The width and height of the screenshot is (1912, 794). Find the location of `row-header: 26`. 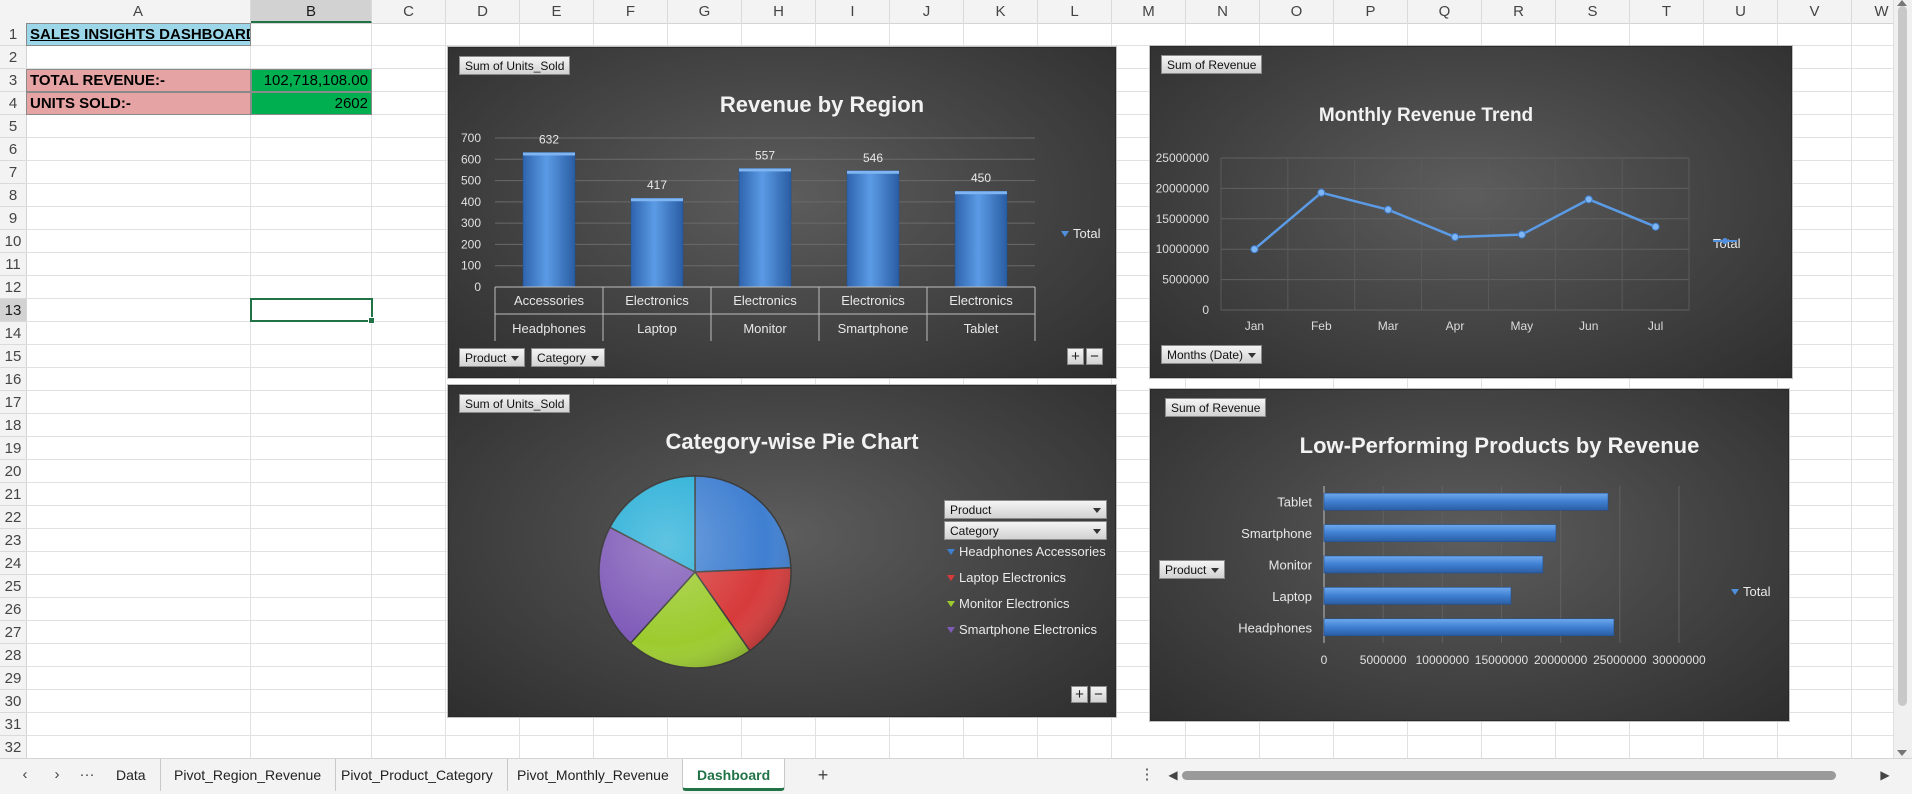

row-header: 26 is located at coordinates (13, 609).